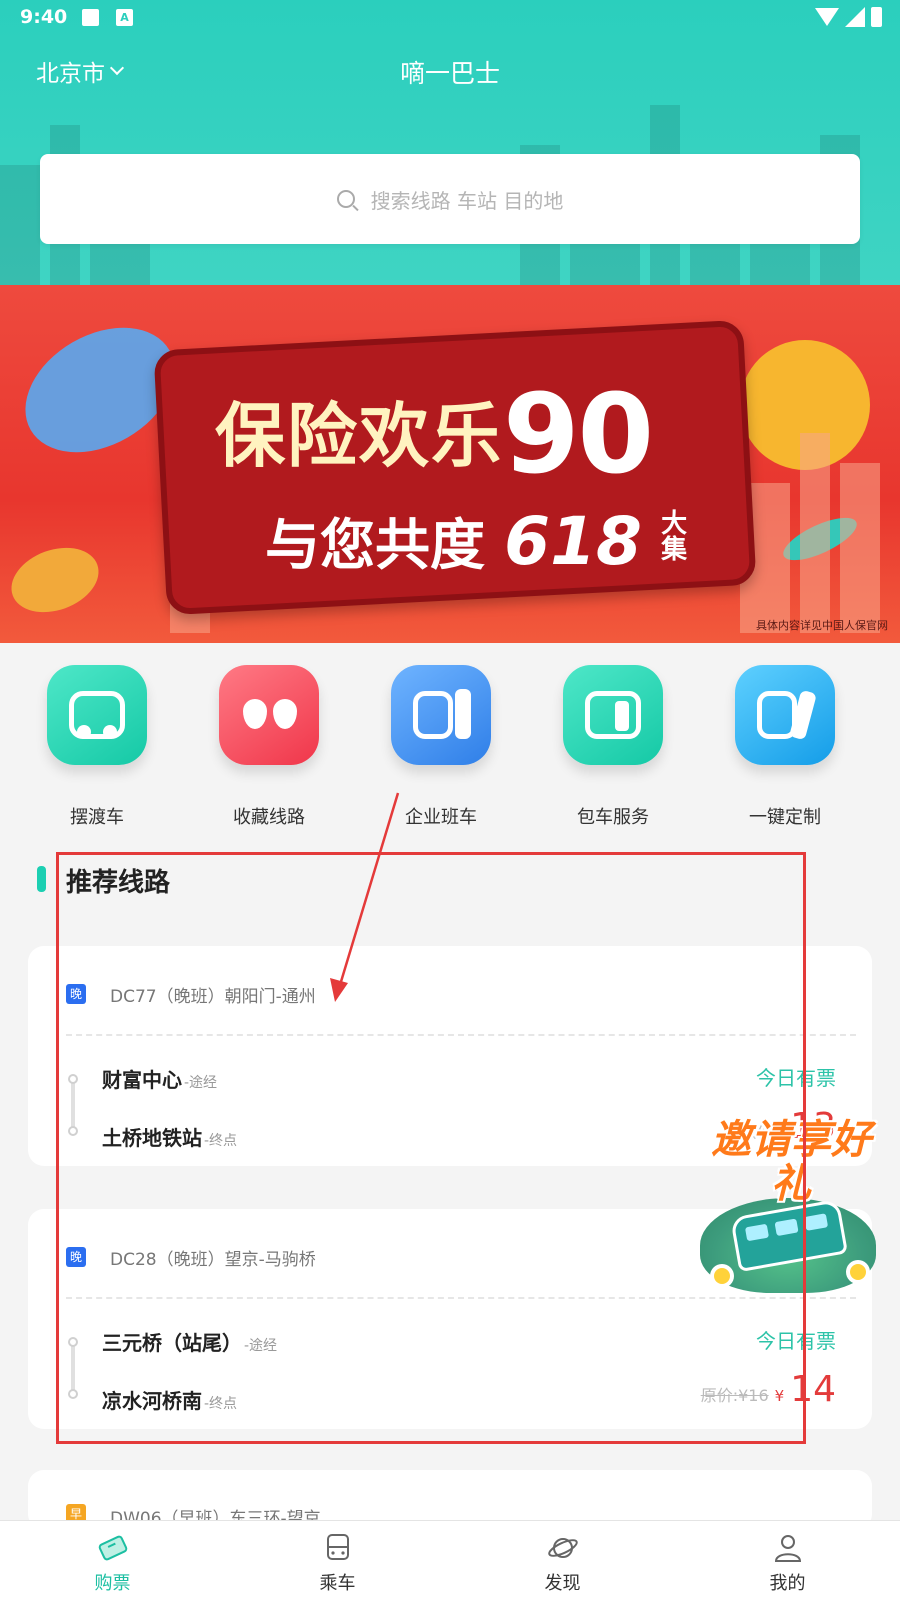 Image resolution: width=900 pixels, height=1600 pixels. Describe the element at coordinates (613, 817) in the screenshot. I see `quick-action-label: 包车服务` at that location.